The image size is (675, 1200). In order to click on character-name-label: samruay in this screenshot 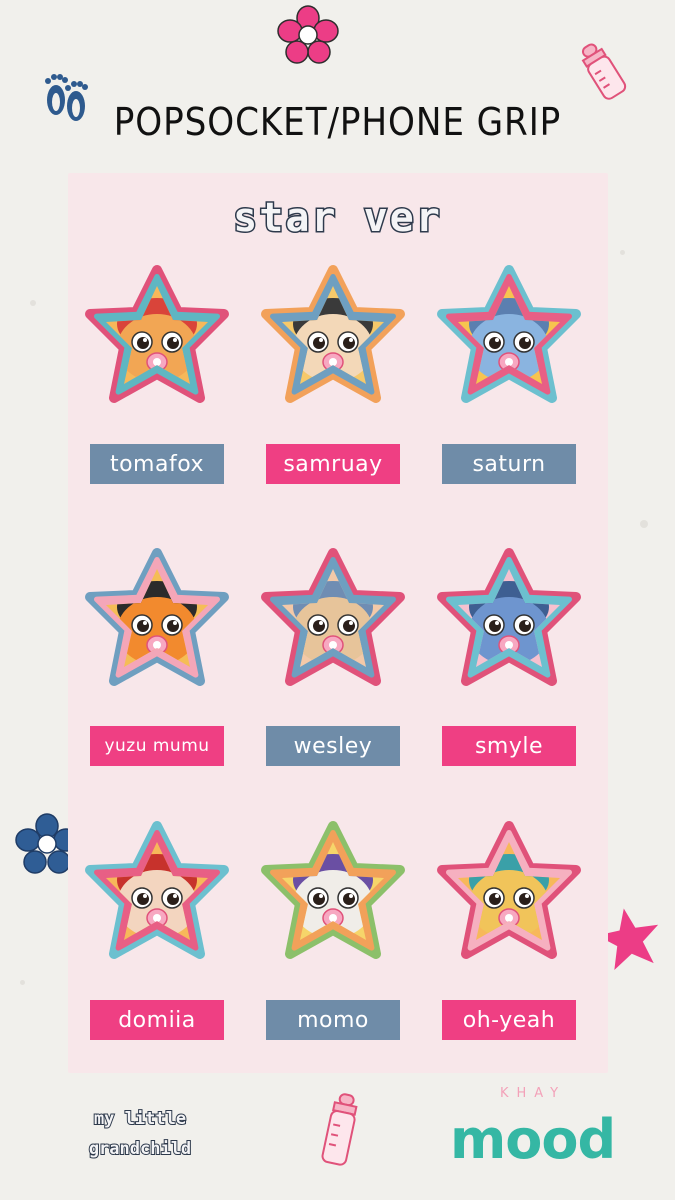, I will do `click(333, 464)`.